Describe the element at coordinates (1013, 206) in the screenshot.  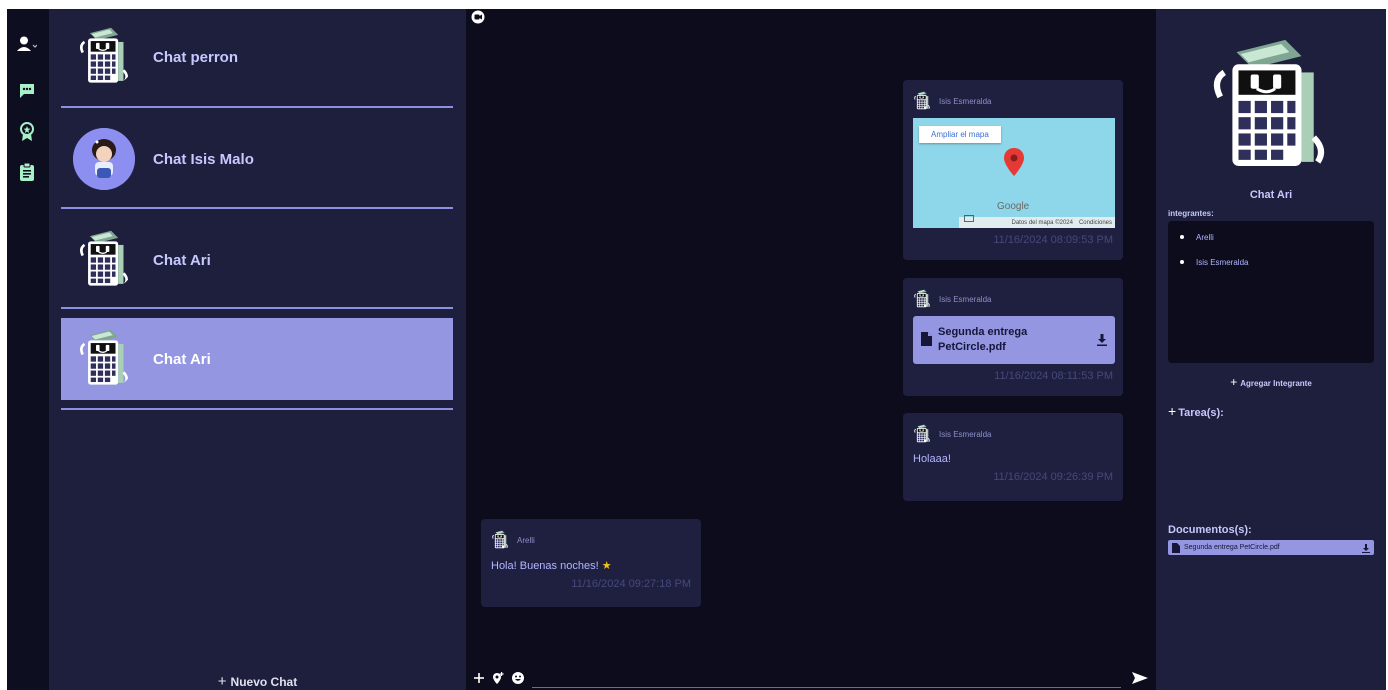
I see `map-brand: Google` at that location.